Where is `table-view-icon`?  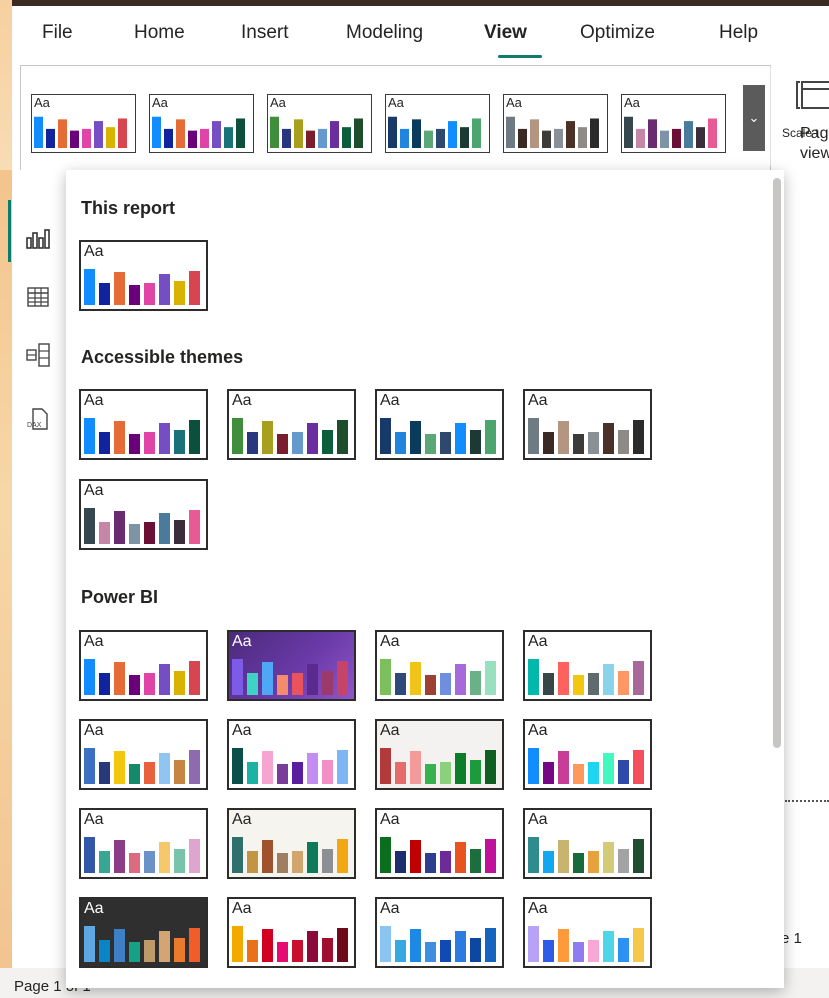
table-view-icon is located at coordinates (38, 297).